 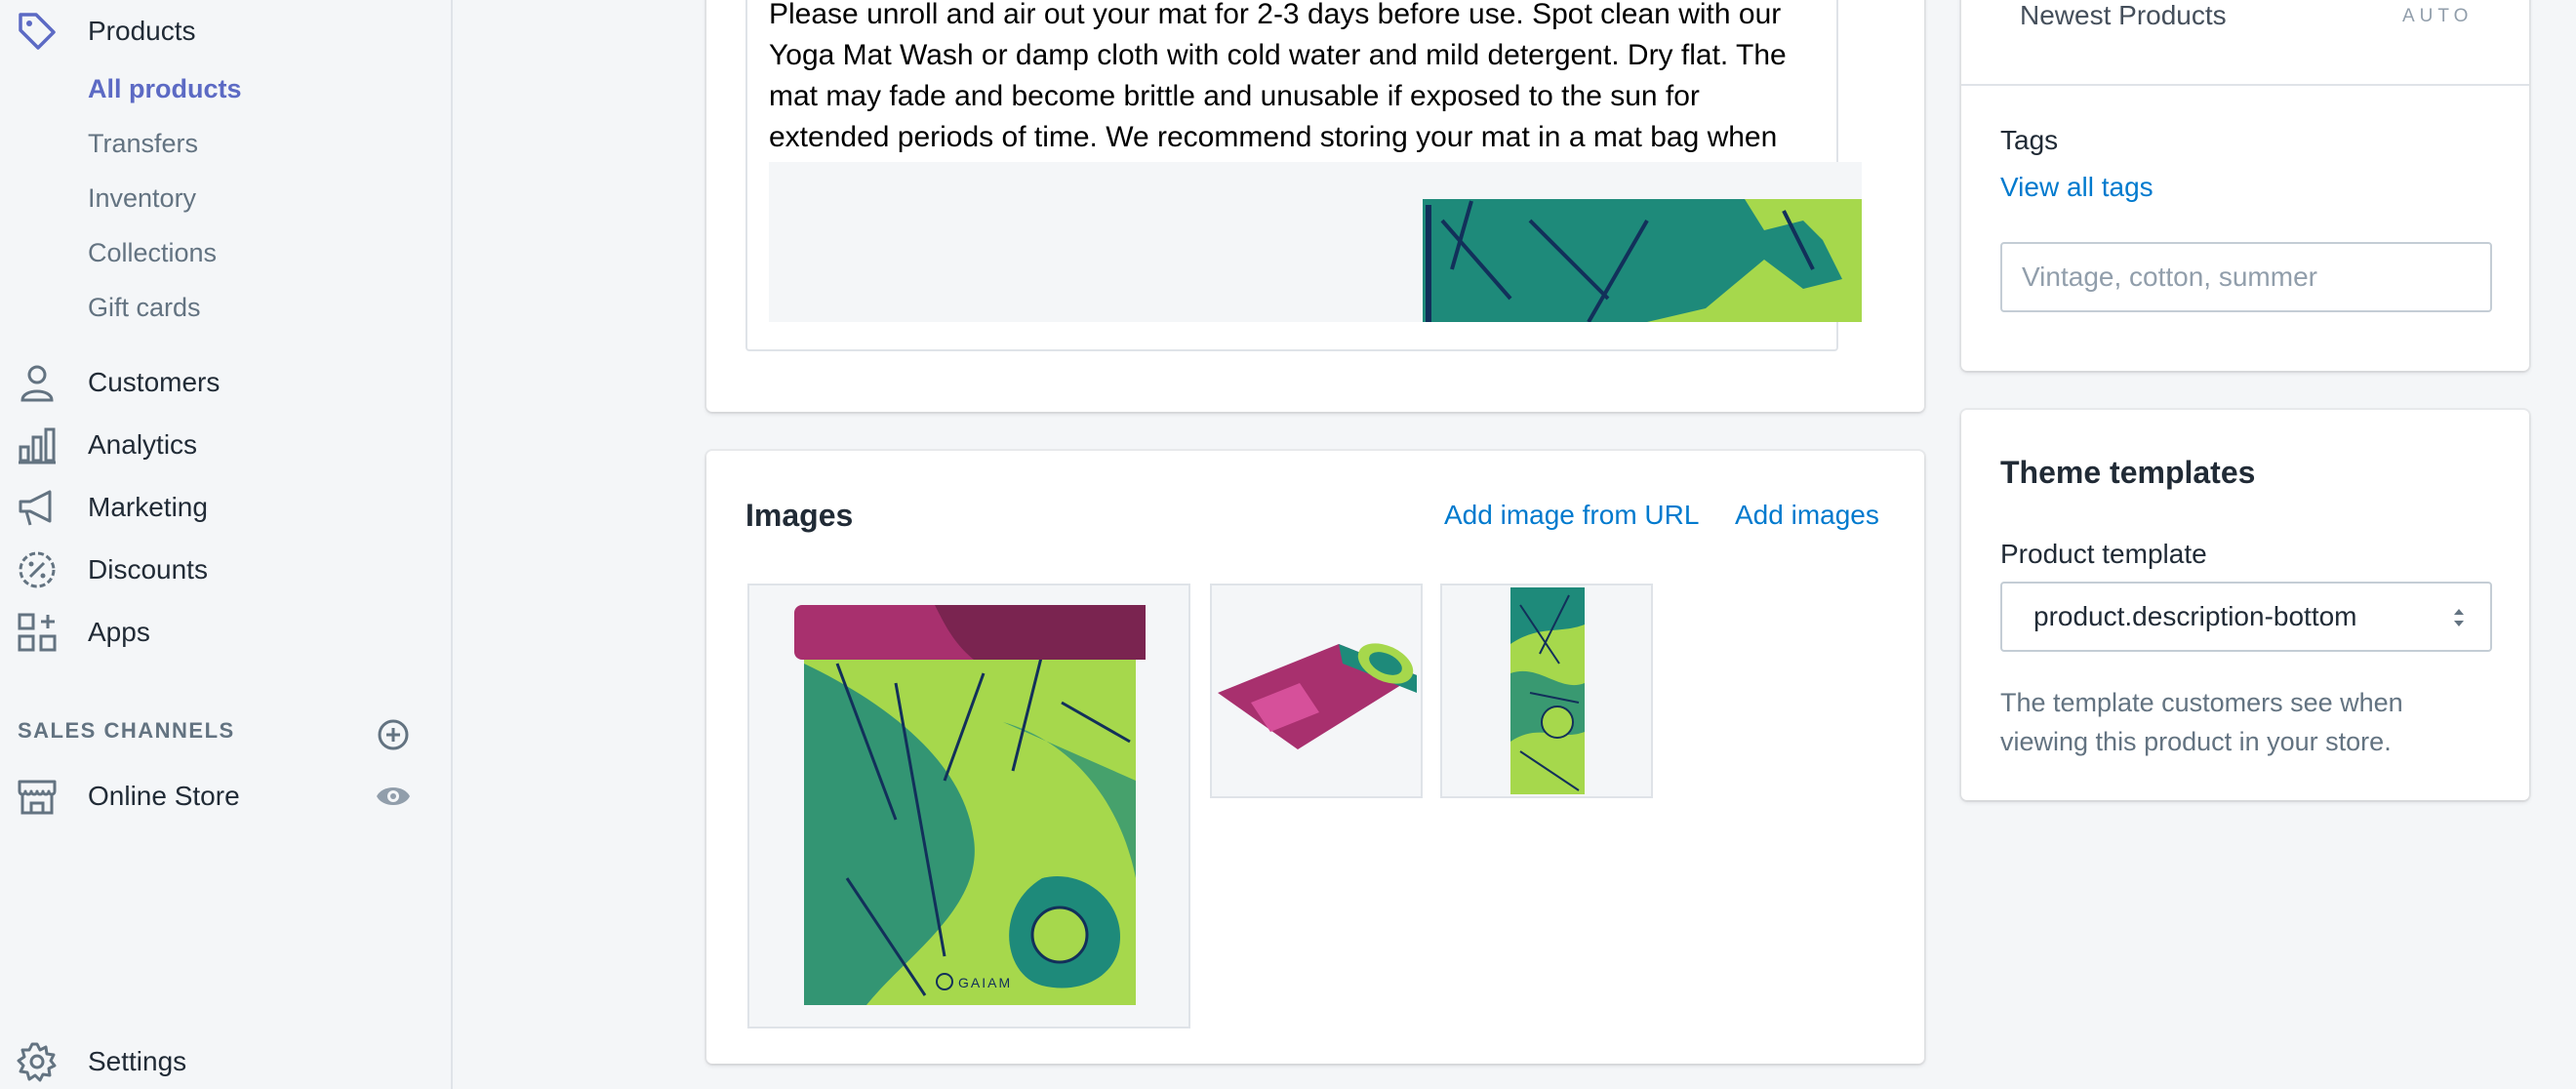 What do you see at coordinates (142, 31) in the screenshot?
I see `nav-products-label: Products` at bounding box center [142, 31].